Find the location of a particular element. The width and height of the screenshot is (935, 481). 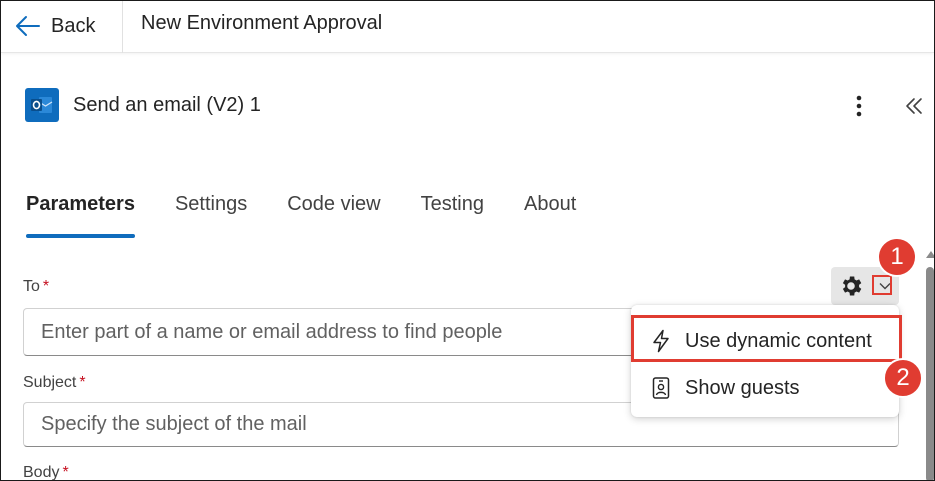

body-label: Body * is located at coordinates (46, 472).